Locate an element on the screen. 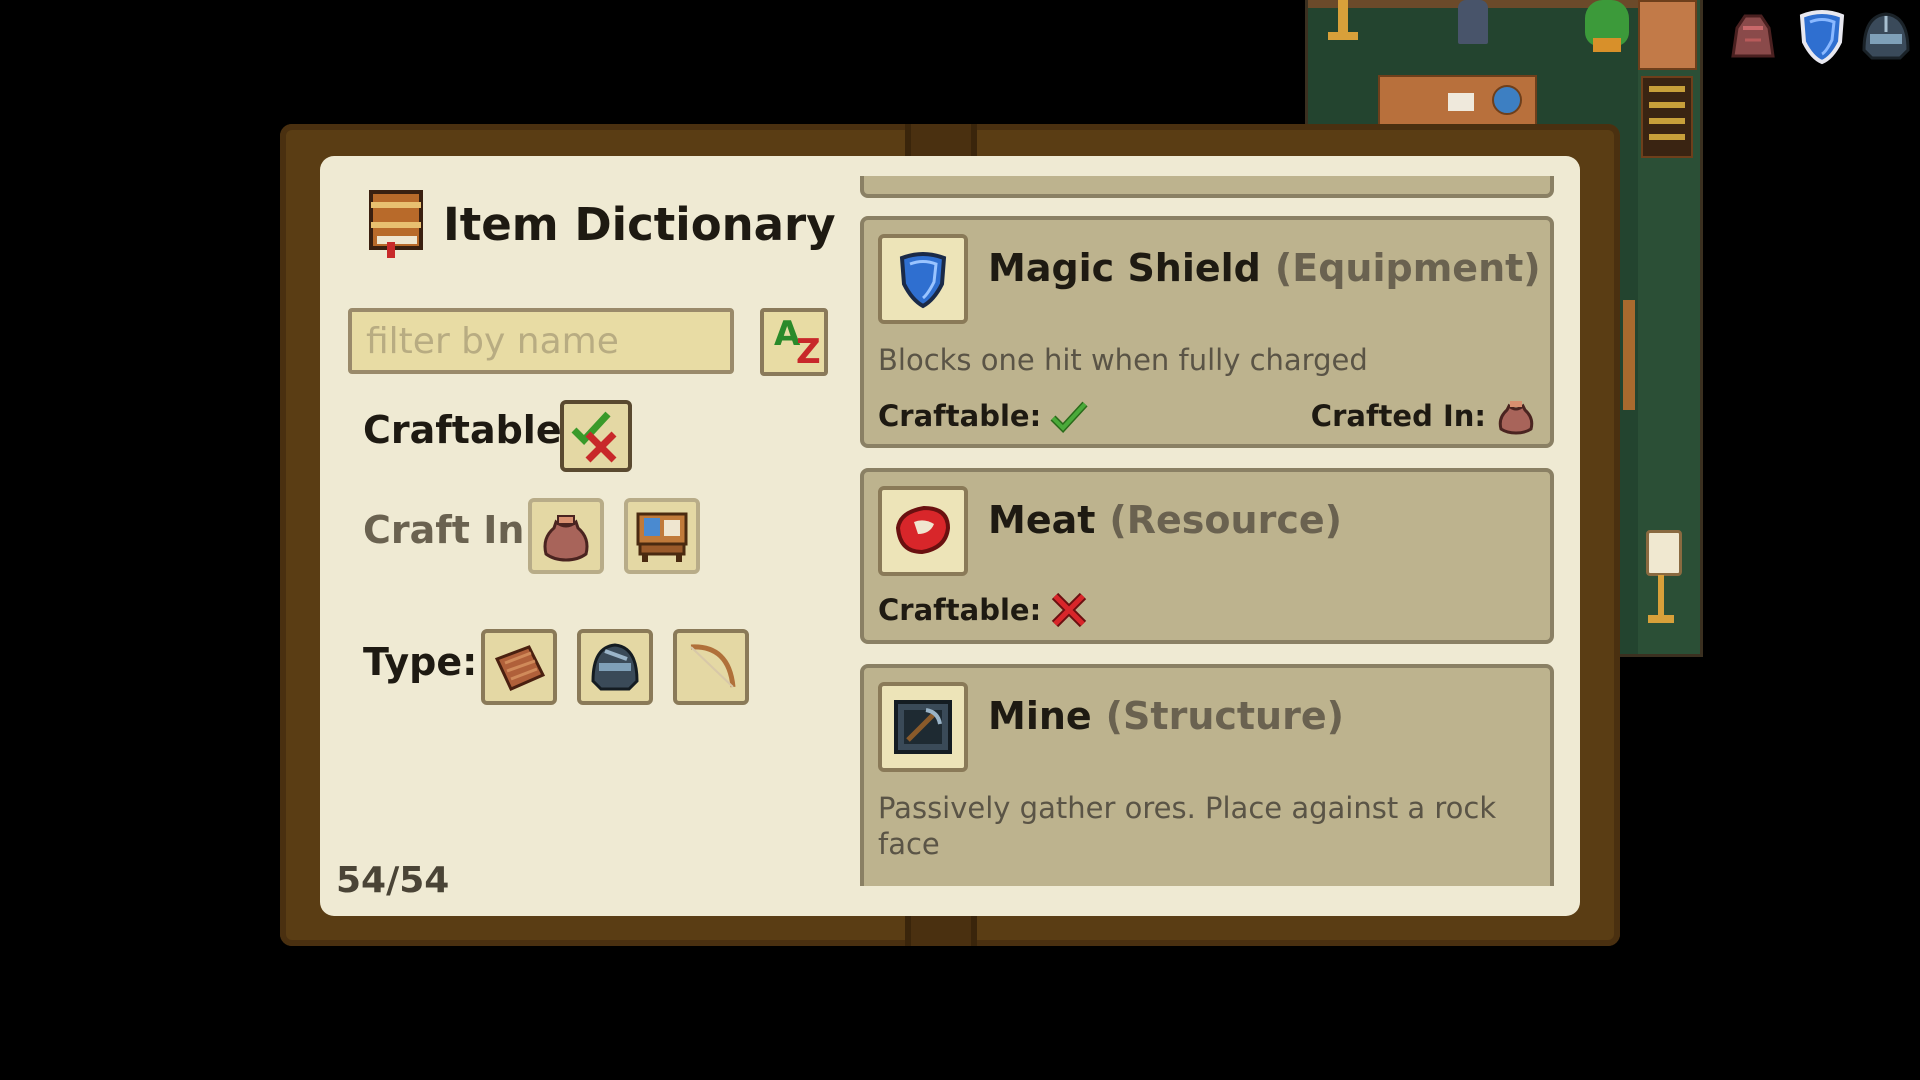 The height and width of the screenshot is (1080, 1920). type-equipment-filter is located at coordinates (615, 667).